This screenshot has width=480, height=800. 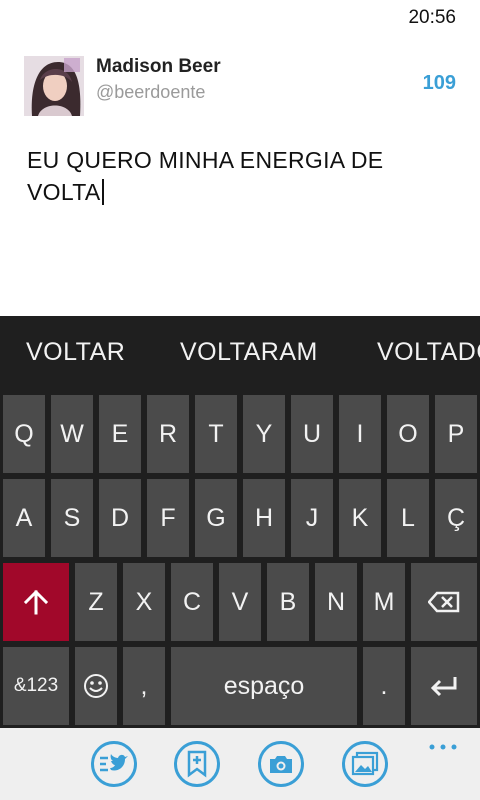 What do you see at coordinates (216, 518) in the screenshot?
I see `key-g: G` at bounding box center [216, 518].